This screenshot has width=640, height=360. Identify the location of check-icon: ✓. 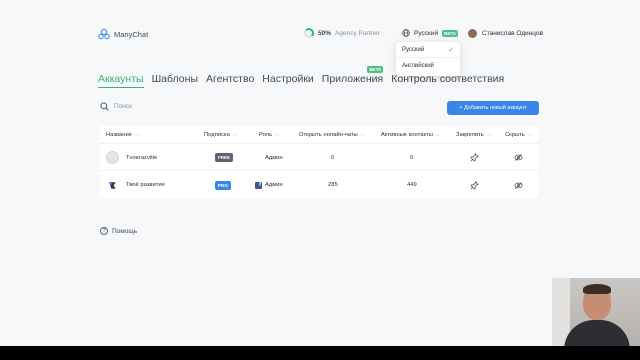
(451, 50).